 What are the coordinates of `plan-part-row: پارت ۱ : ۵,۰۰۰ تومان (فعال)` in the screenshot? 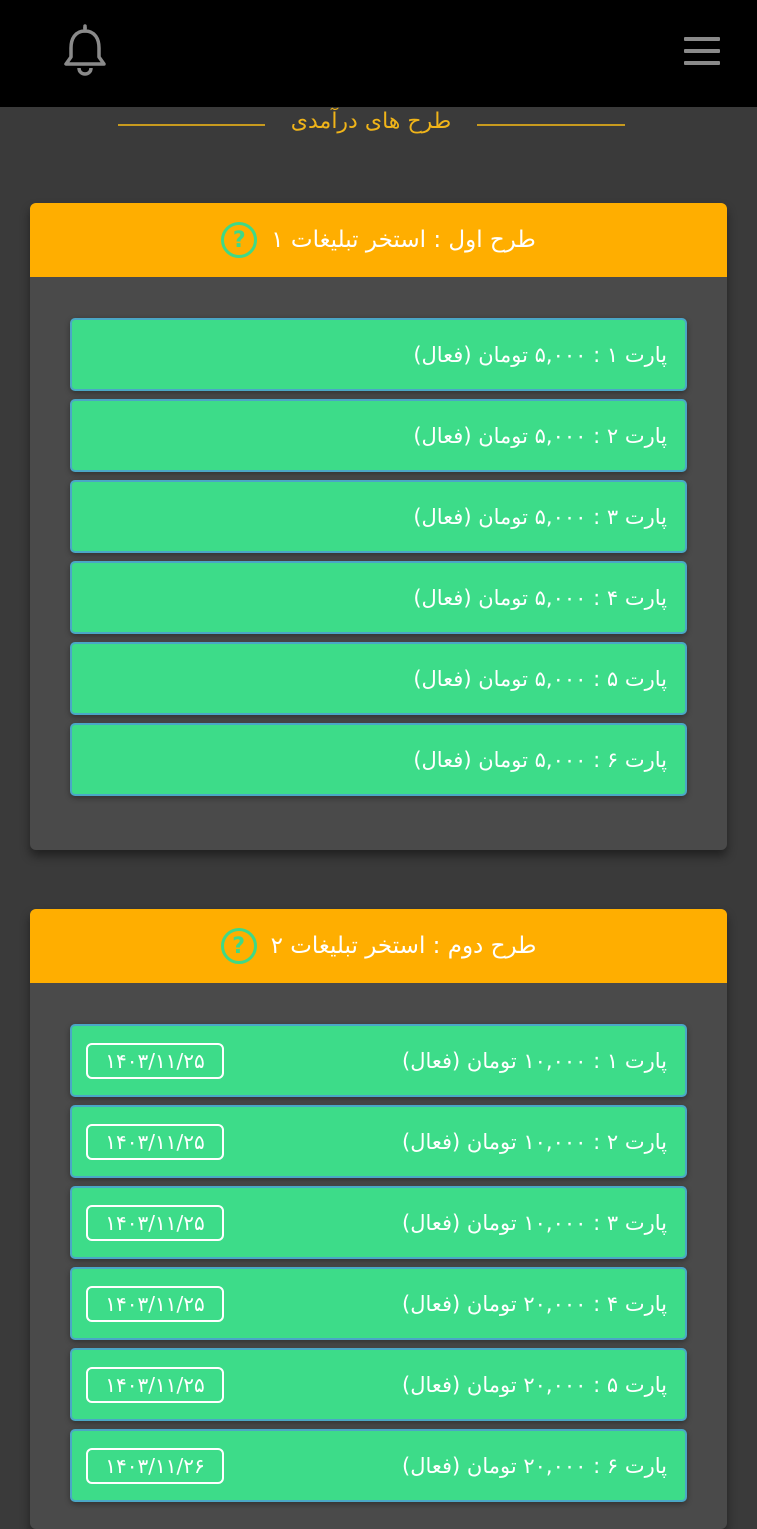 It's located at (378, 354).